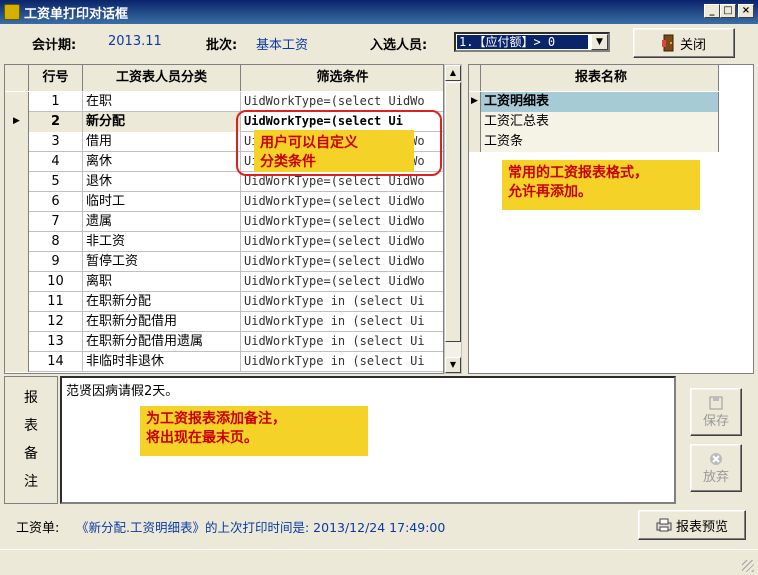 This screenshot has height=575, width=758. What do you see at coordinates (162, 322) in the screenshot?
I see `category-cell: 在职新分配借用` at bounding box center [162, 322].